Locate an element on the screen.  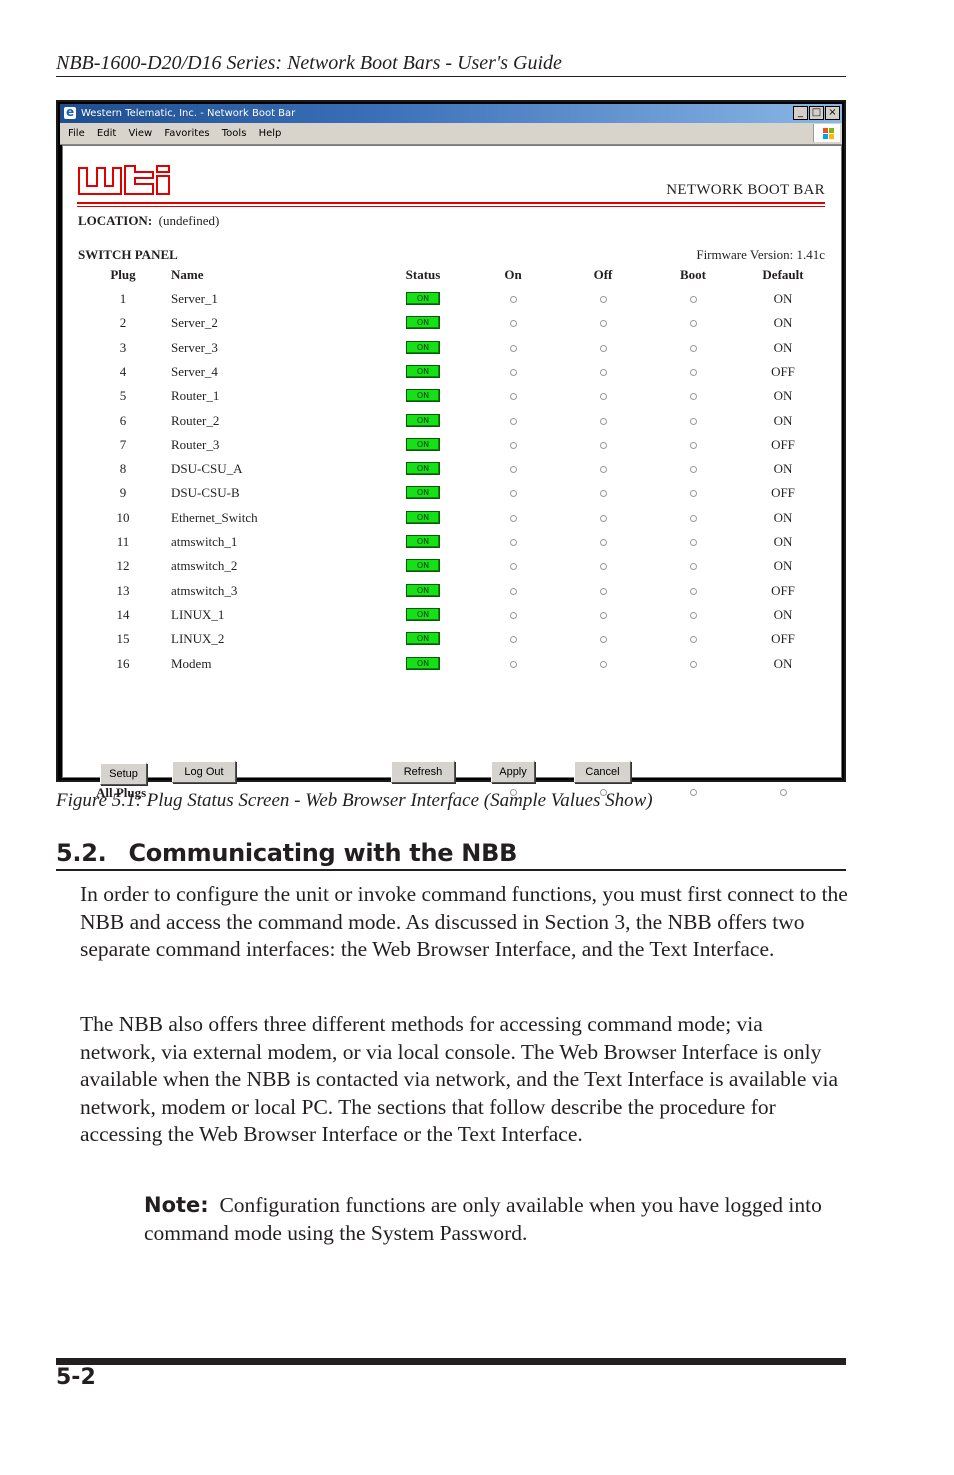
menu-favorites: Favorites is located at coordinates (186, 133).